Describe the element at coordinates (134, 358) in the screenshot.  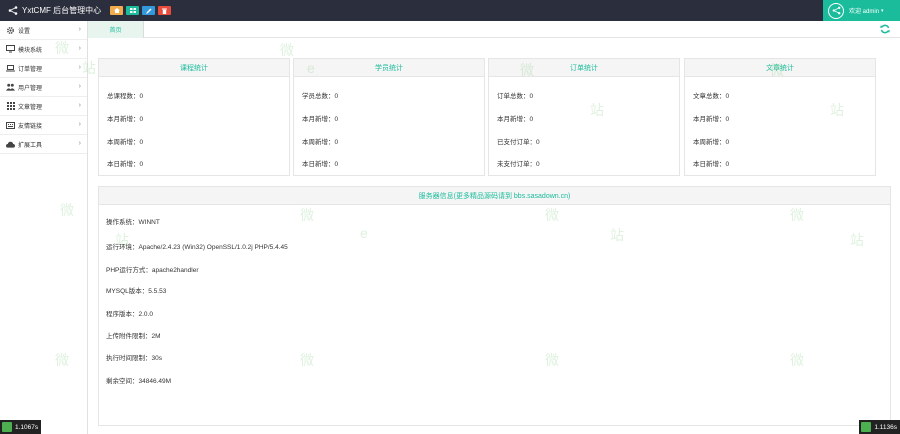
I see `server-info-line: 执行时间限制：30s` at that location.